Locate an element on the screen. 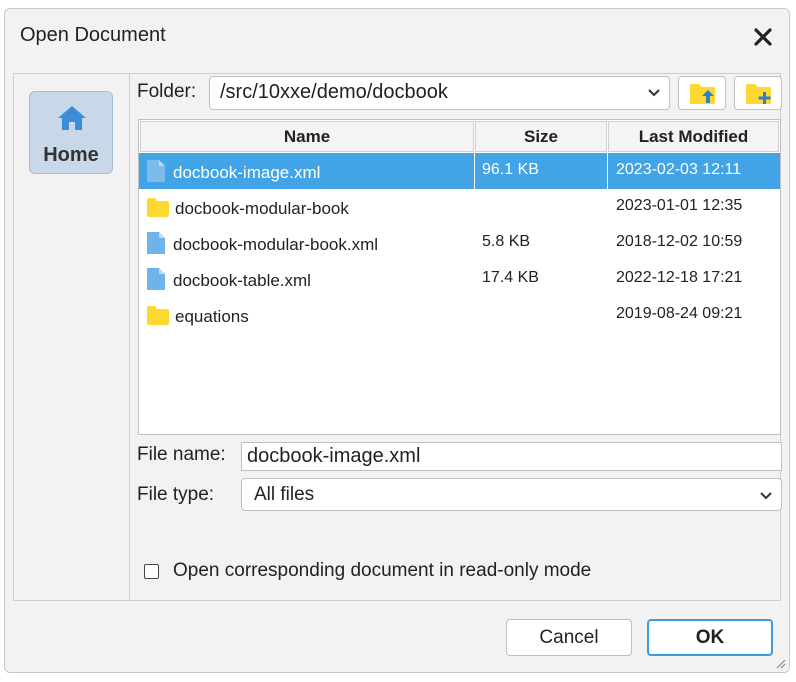 This screenshot has width=796, height=682. file-type-label: File type: is located at coordinates (176, 494).